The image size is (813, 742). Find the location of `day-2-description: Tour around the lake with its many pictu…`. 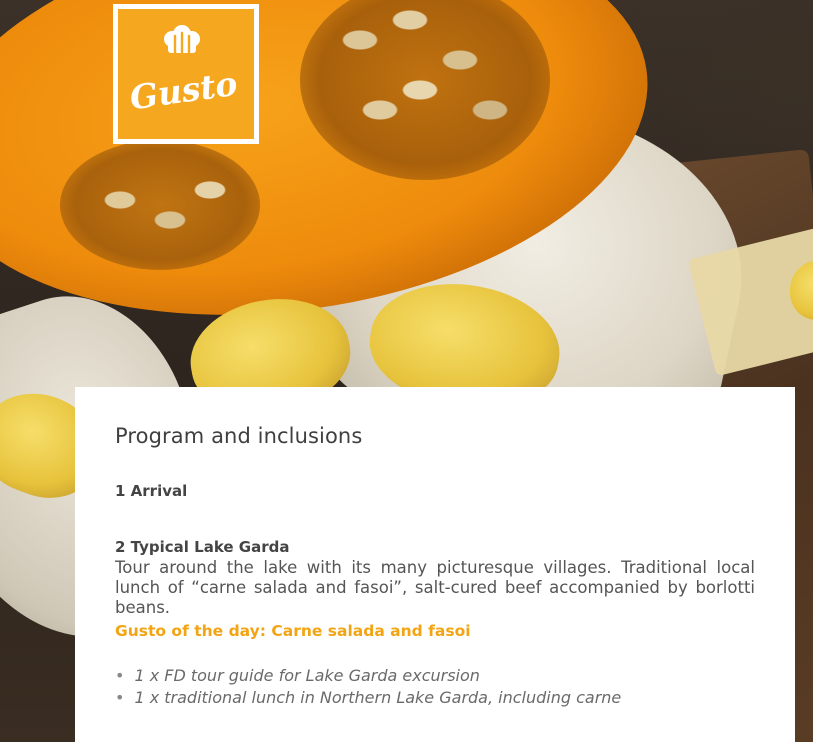

day-2-description: Tour around the lake with its many pictu… is located at coordinates (435, 587).